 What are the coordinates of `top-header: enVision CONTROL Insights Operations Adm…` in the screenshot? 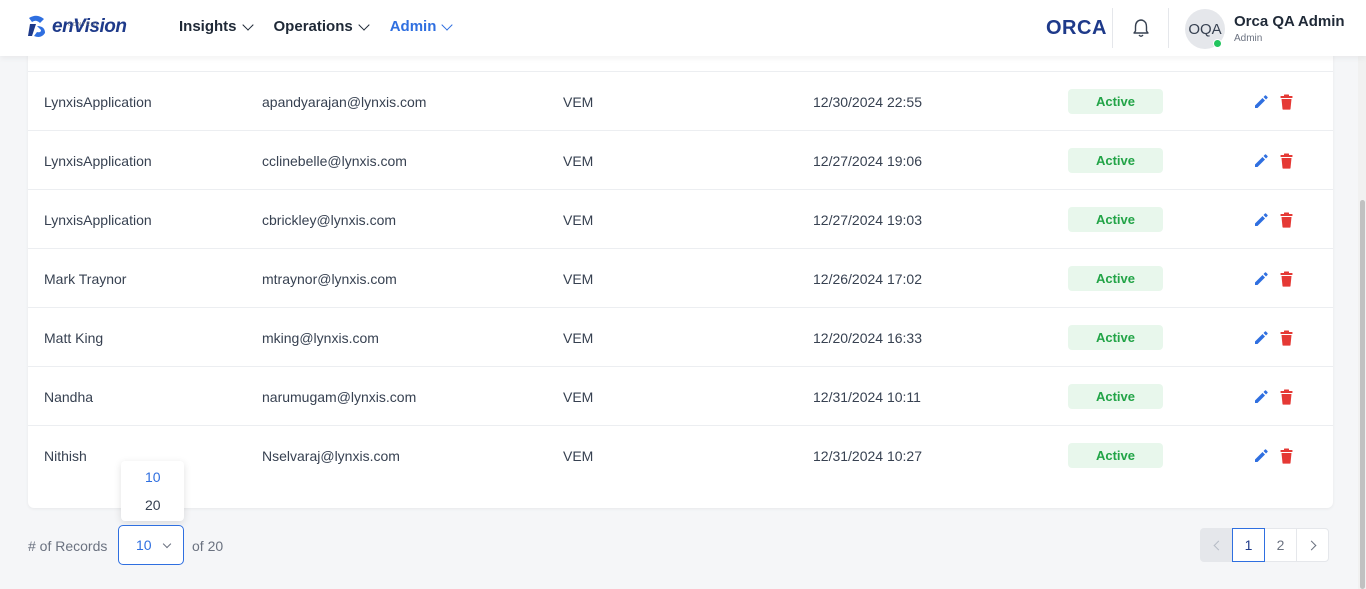 It's located at (683, 28).